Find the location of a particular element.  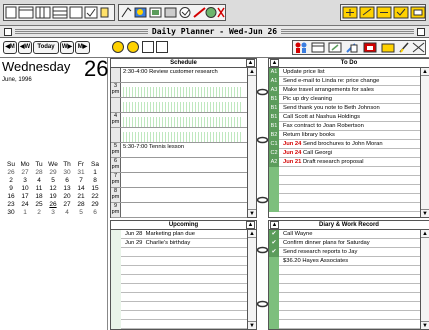

calendar-day: 23 is located at coordinates (11, 205).